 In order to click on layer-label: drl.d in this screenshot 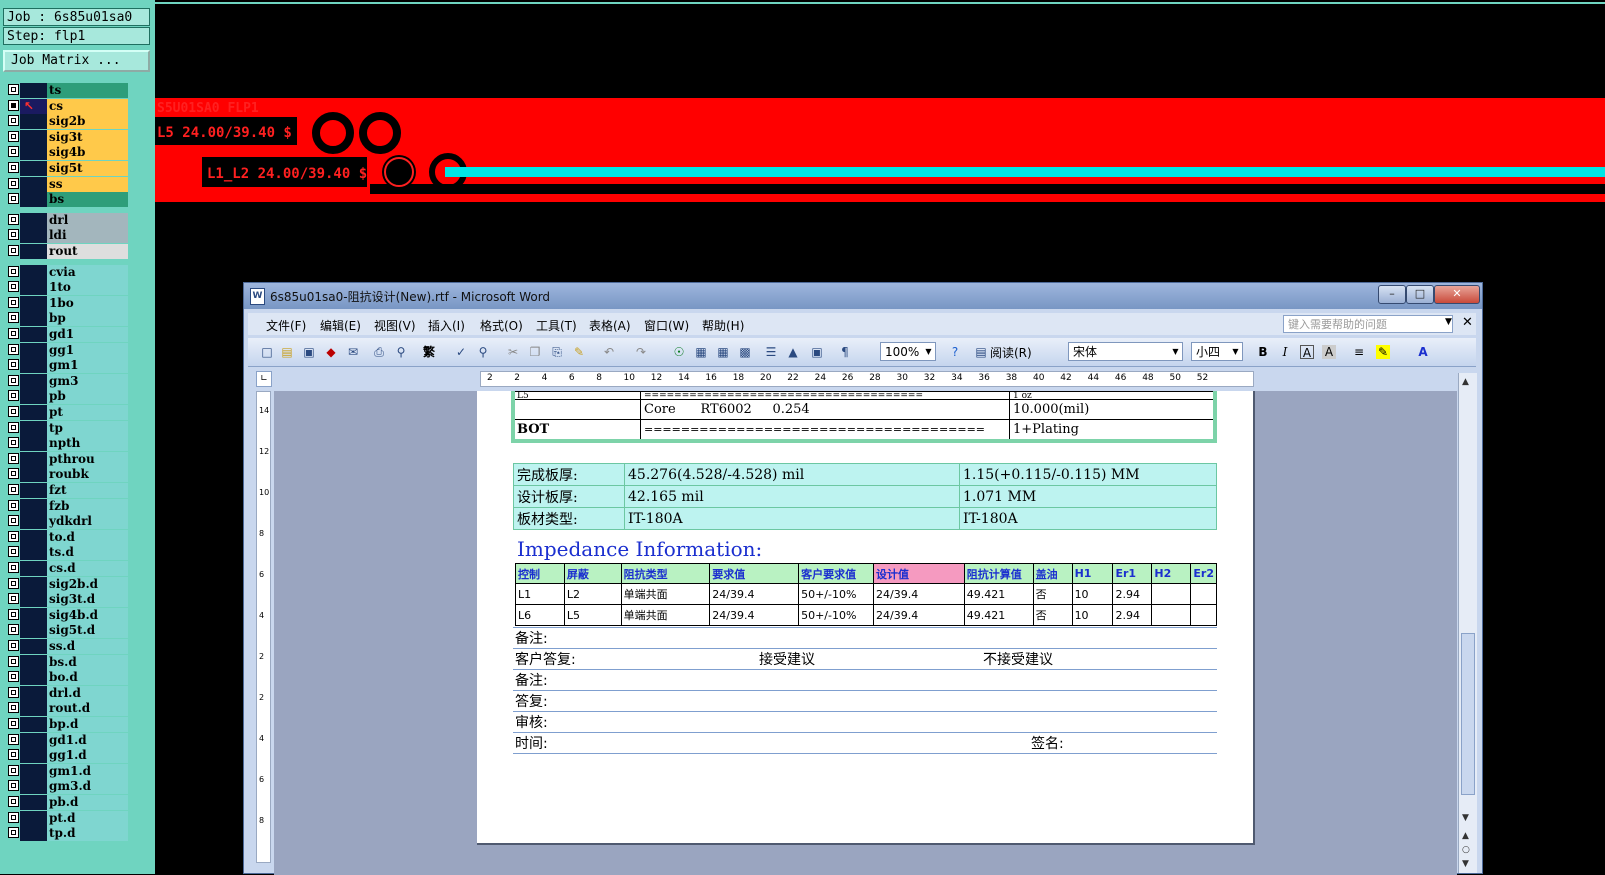, I will do `click(87, 693)`.